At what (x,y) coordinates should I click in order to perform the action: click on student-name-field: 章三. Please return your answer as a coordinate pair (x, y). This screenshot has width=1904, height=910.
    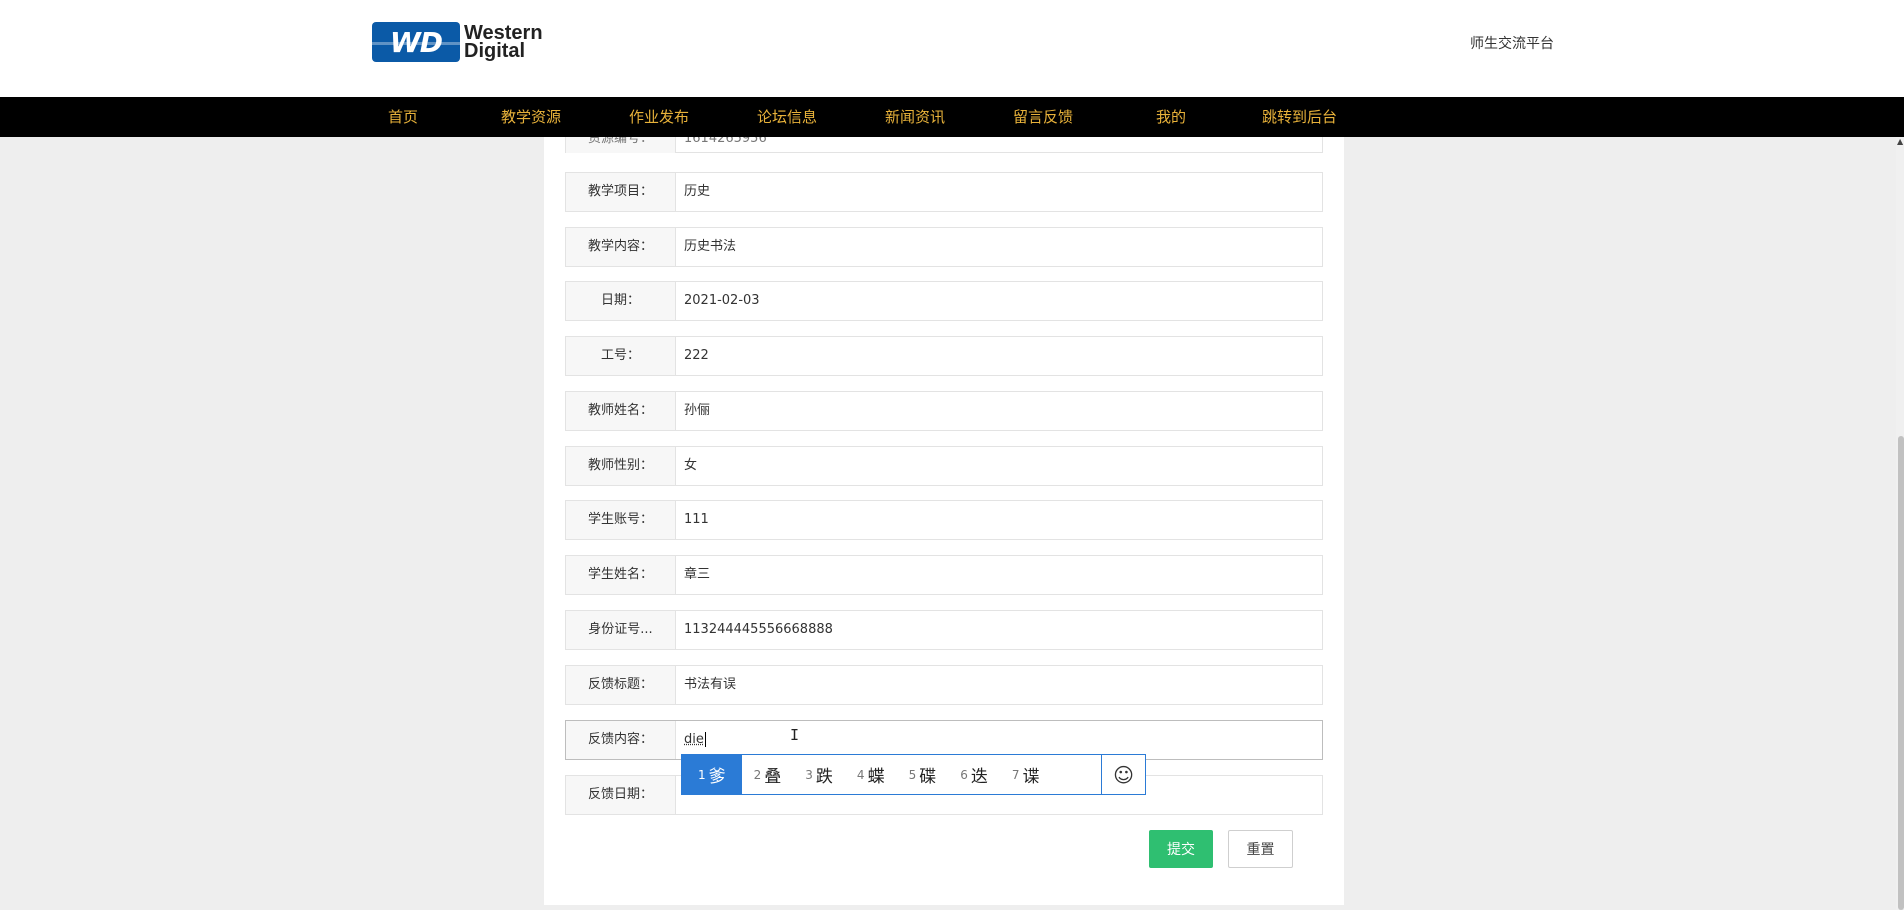
    Looking at the image, I should click on (999, 575).